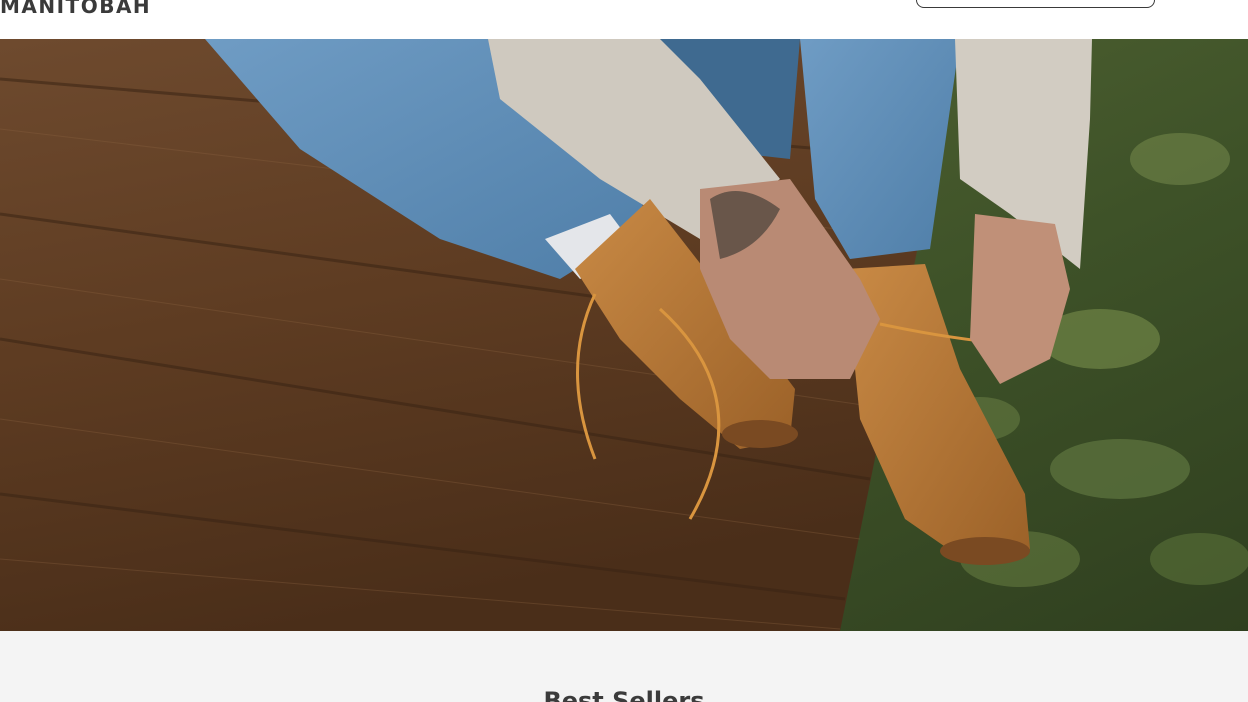 Image resolution: width=1248 pixels, height=702 pixels. Describe the element at coordinates (624, 694) in the screenshot. I see `best-sellers-title: Best Sellers` at that location.